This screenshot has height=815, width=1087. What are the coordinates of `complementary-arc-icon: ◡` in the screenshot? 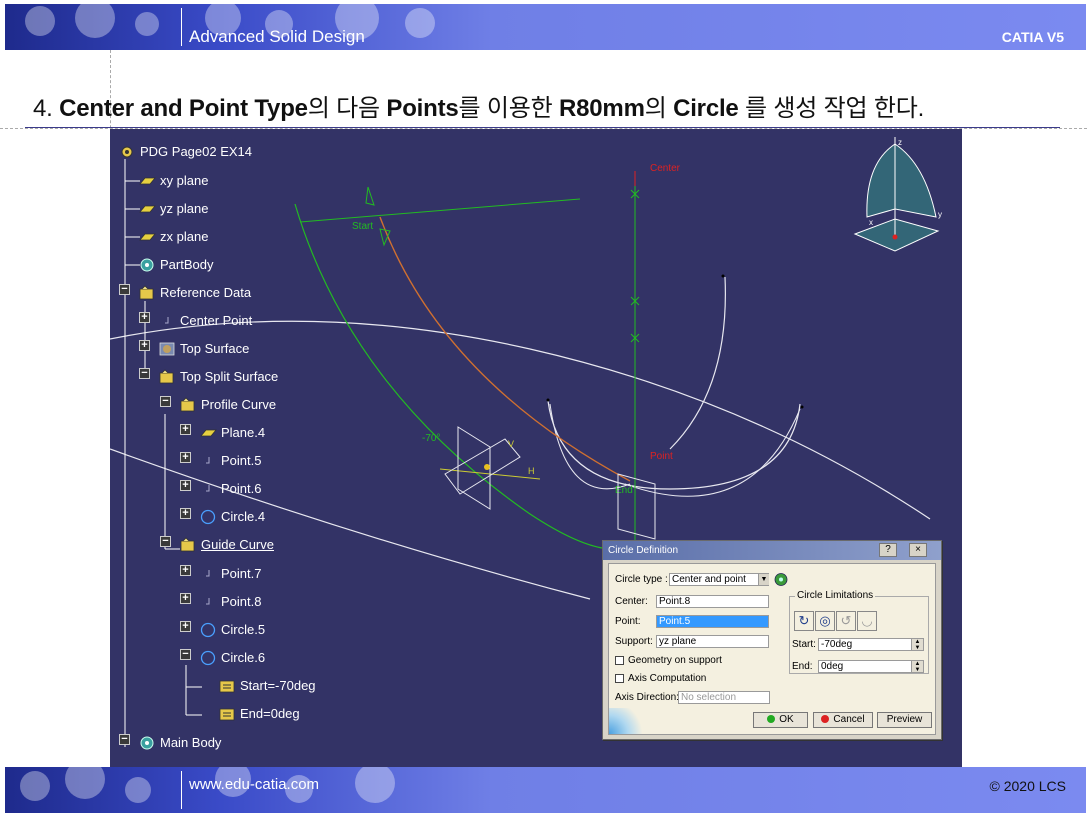 It's located at (867, 621).